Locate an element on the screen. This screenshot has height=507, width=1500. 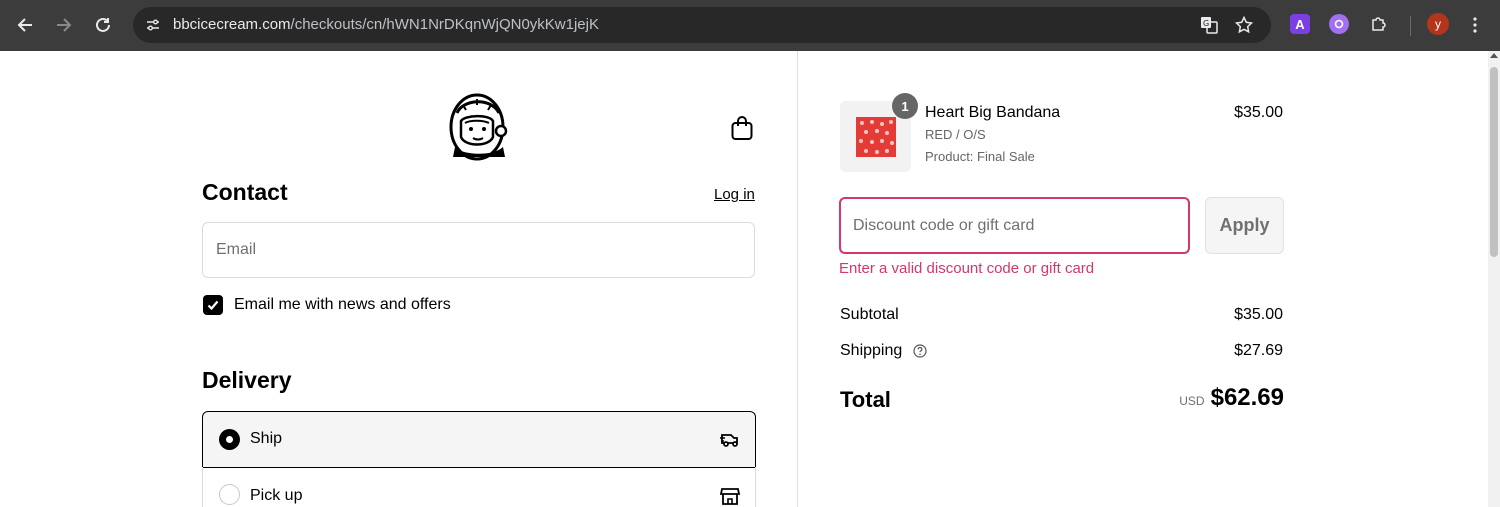
profile-avatar: y is located at coordinates (1438, 24).